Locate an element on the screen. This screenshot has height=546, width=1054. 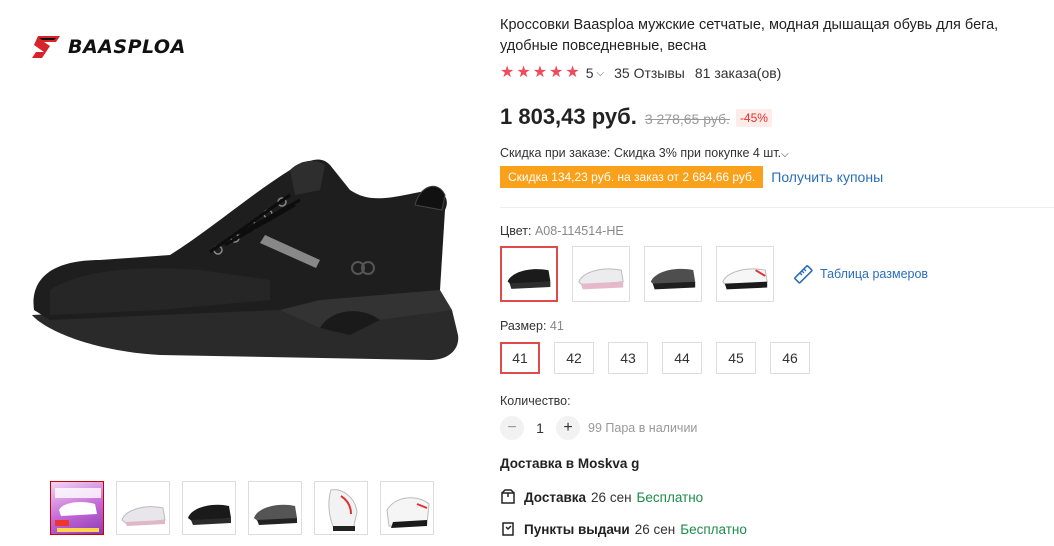
delivery-label: Пункты выдачи is located at coordinates (577, 529).